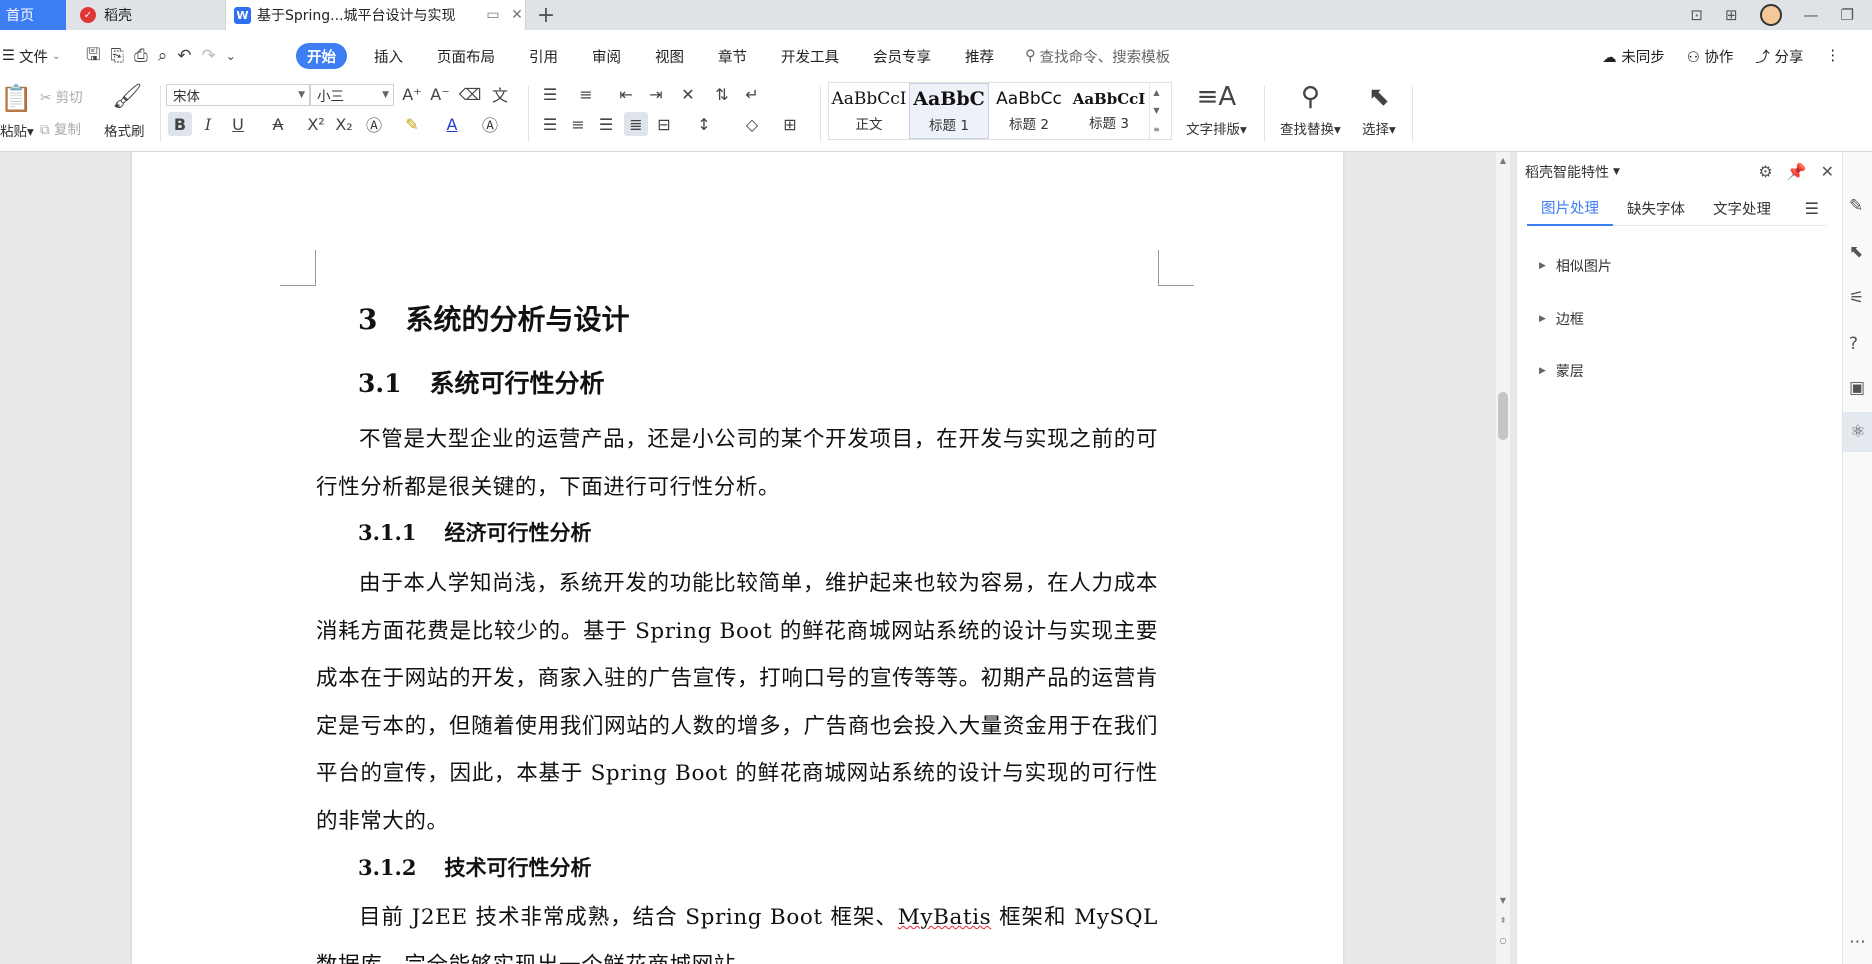 The height and width of the screenshot is (964, 1872). Describe the element at coordinates (752, 124) in the screenshot. I see `shading-icon: ◇` at that location.